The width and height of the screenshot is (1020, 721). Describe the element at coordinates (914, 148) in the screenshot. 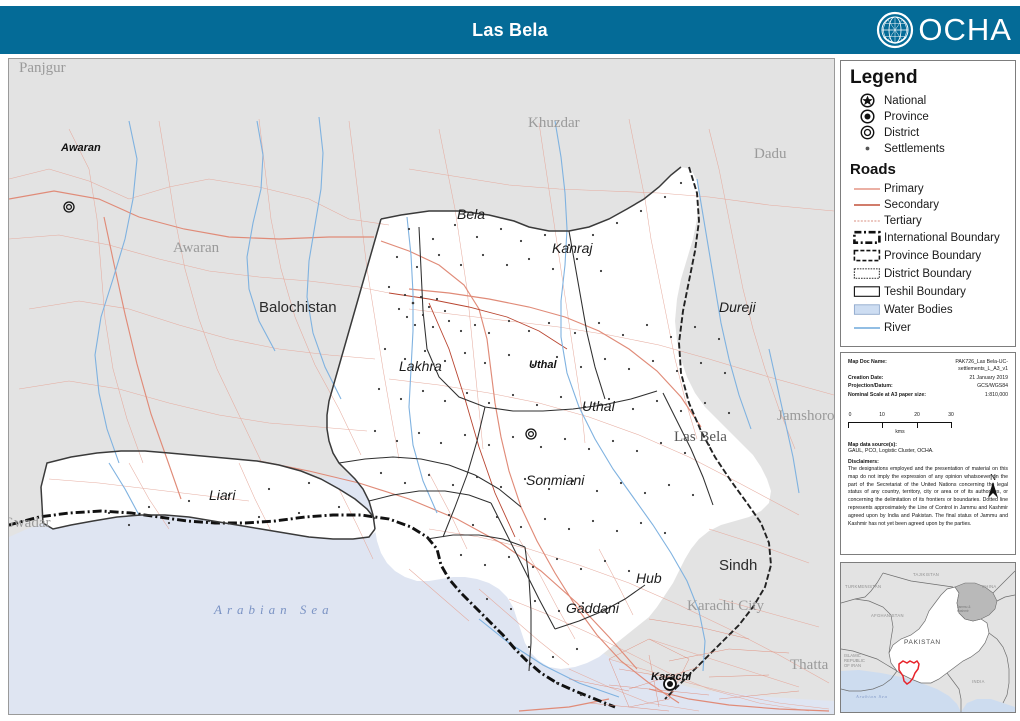

I see `legend-label-settlements: Settlements` at that location.